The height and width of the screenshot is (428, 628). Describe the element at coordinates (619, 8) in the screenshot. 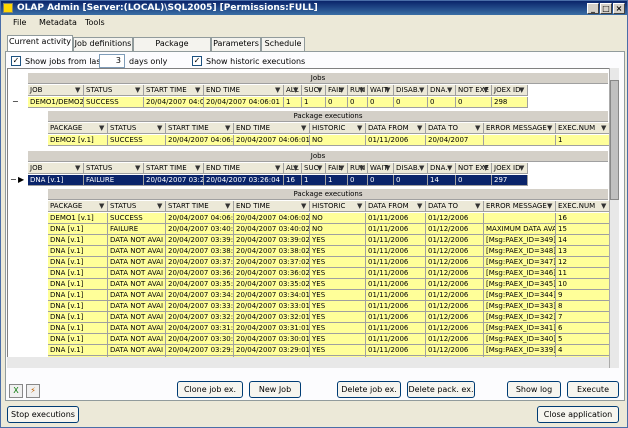

I see `close-button: ×` at that location.